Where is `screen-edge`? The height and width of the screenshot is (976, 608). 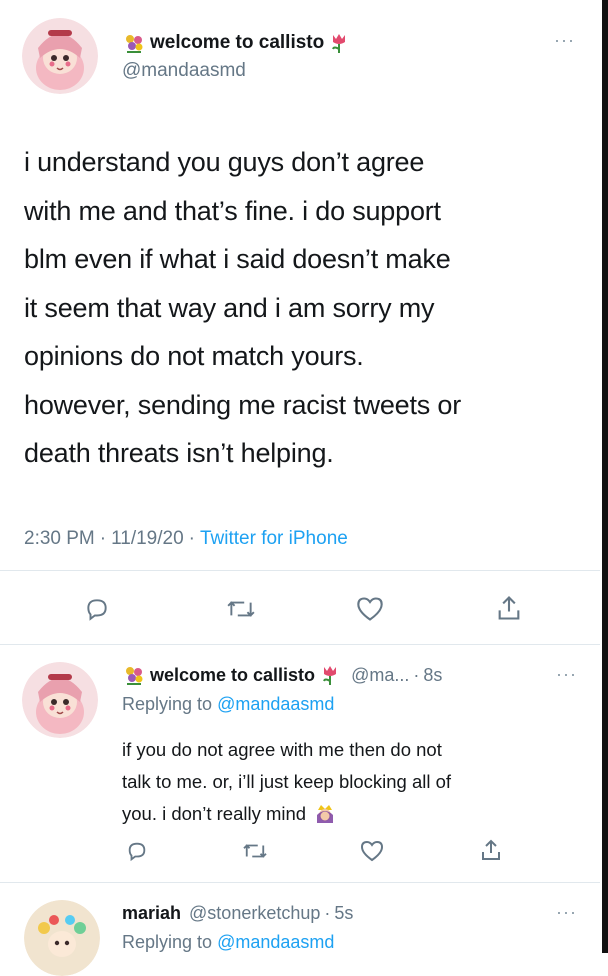 screen-edge is located at coordinates (605, 476).